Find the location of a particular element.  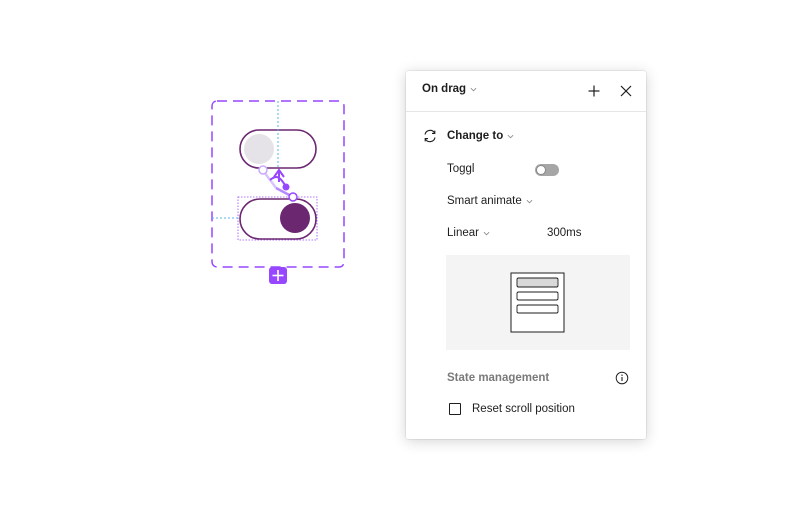

animation-preview is located at coordinates (538, 302).